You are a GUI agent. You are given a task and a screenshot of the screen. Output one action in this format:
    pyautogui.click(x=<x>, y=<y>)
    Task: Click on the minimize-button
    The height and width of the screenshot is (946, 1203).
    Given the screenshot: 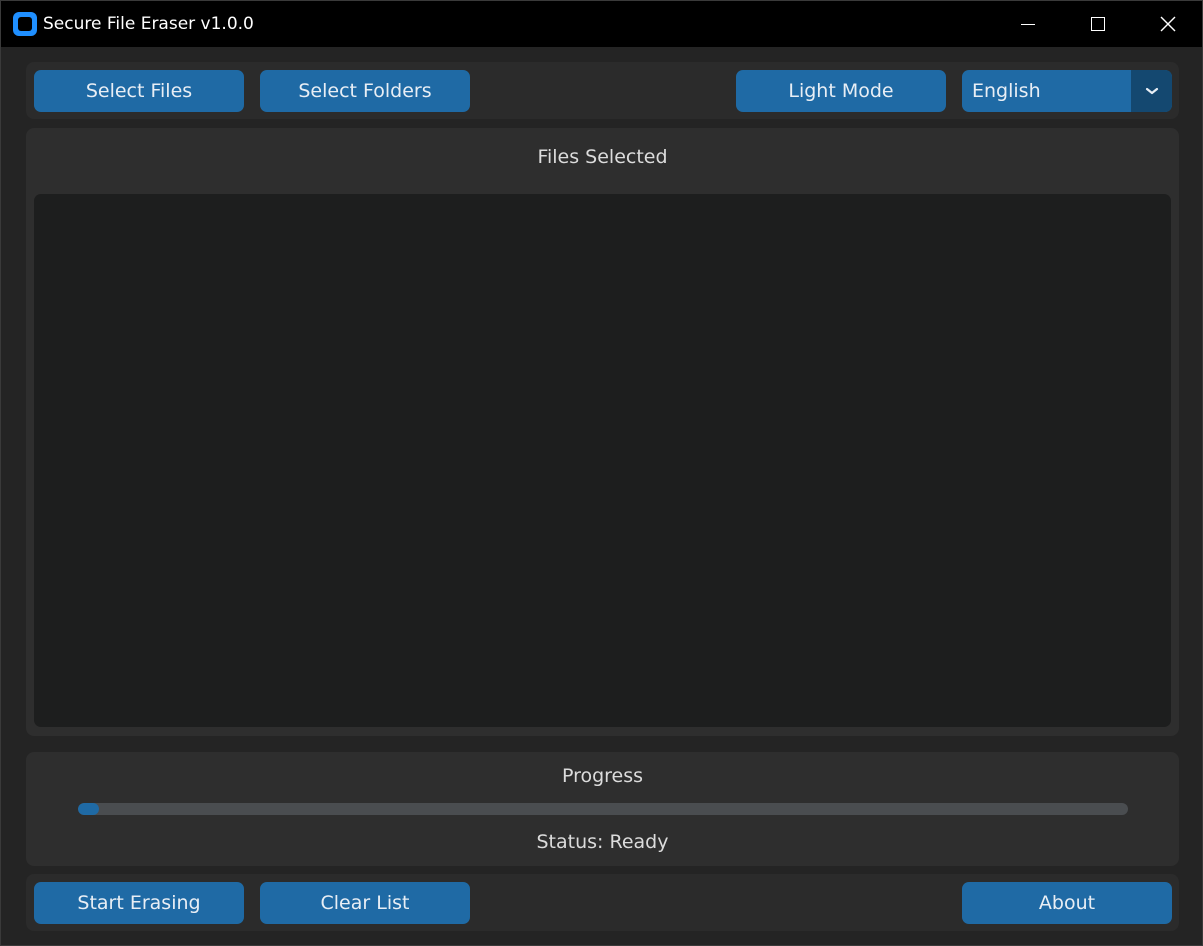 What is the action you would take?
    pyautogui.click(x=1028, y=24)
    